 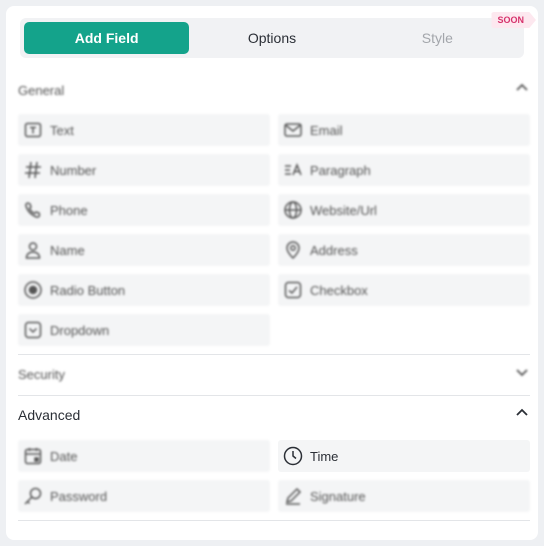 What do you see at coordinates (404, 456) in the screenshot?
I see `field-time: Time` at bounding box center [404, 456].